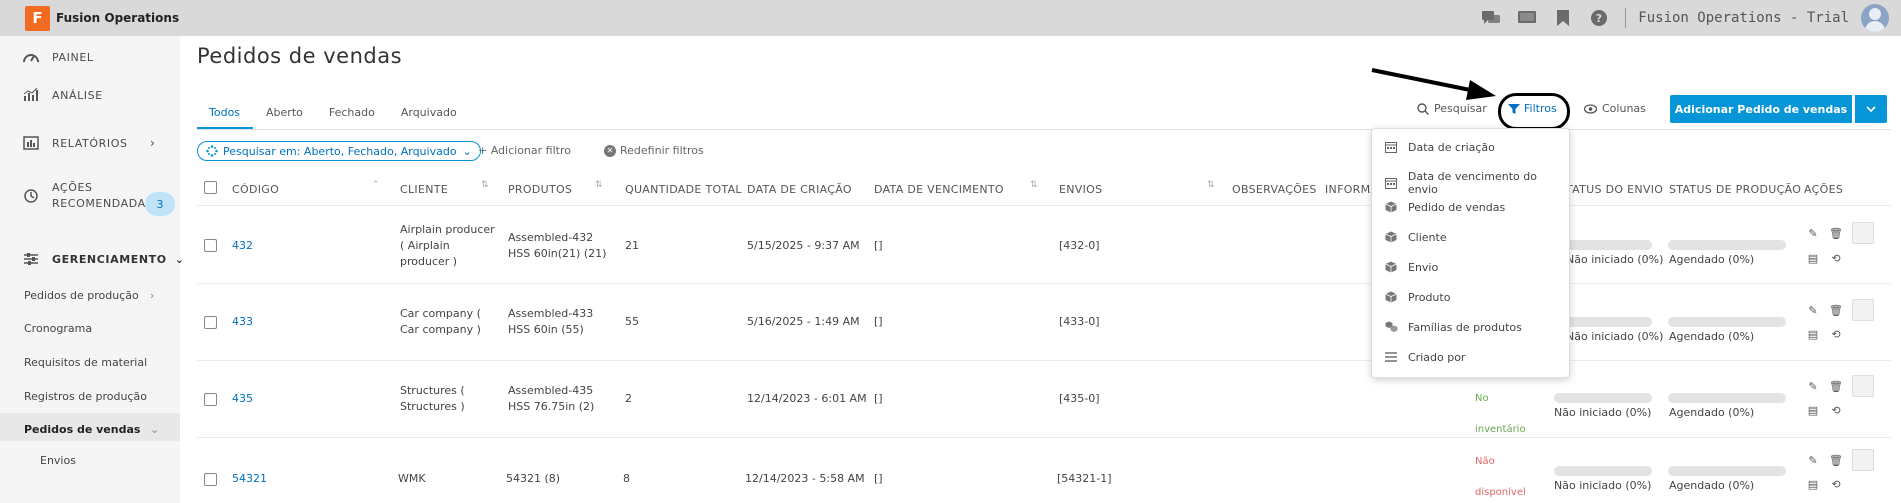  What do you see at coordinates (249, 479) in the screenshot?
I see `order-code-link: 54321` at bounding box center [249, 479].